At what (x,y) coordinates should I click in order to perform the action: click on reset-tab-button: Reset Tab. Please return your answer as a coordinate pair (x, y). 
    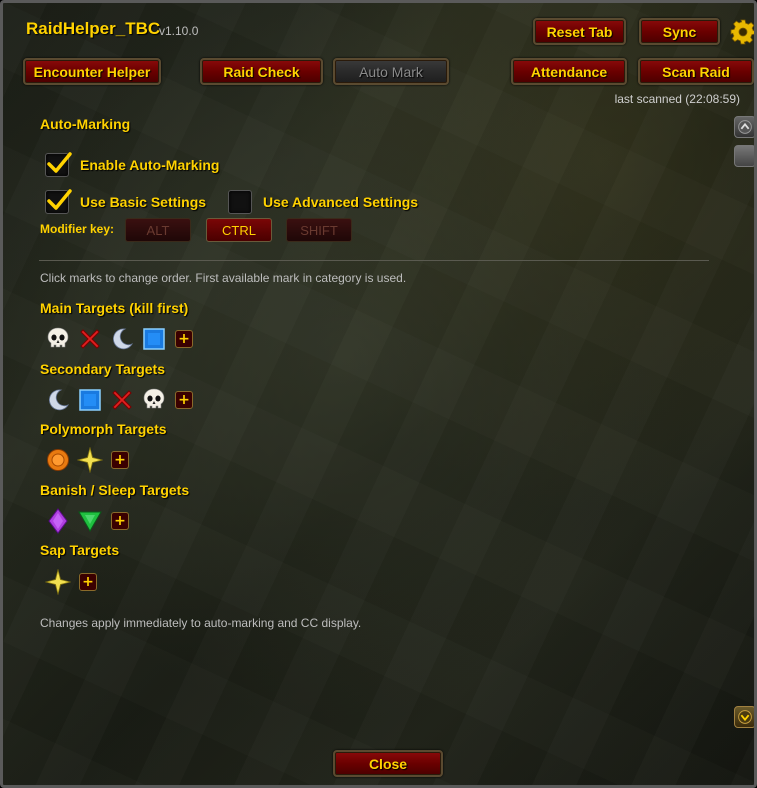
    Looking at the image, I should click on (579, 31).